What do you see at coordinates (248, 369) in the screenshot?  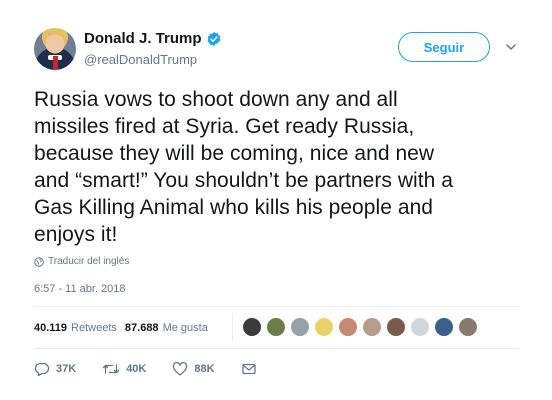 I see `envelope-icon` at bounding box center [248, 369].